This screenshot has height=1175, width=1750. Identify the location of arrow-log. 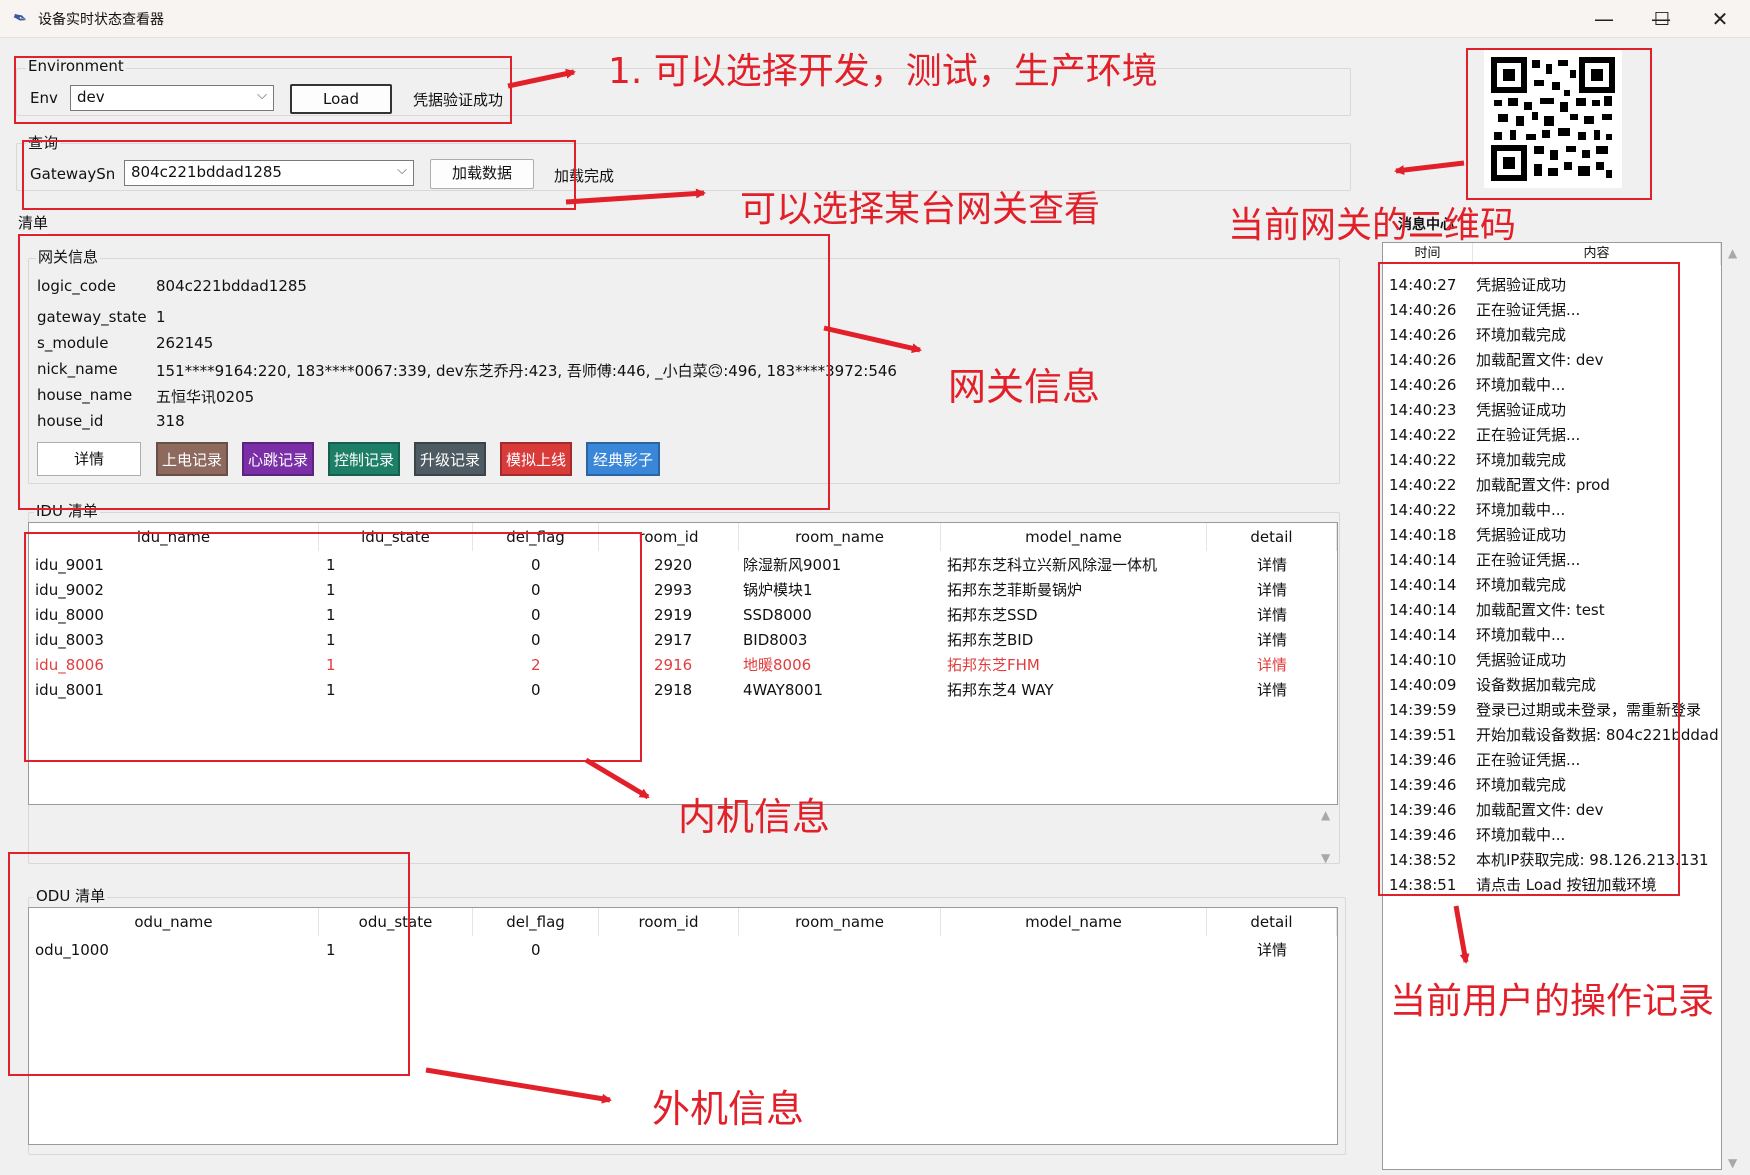
(1461, 934).